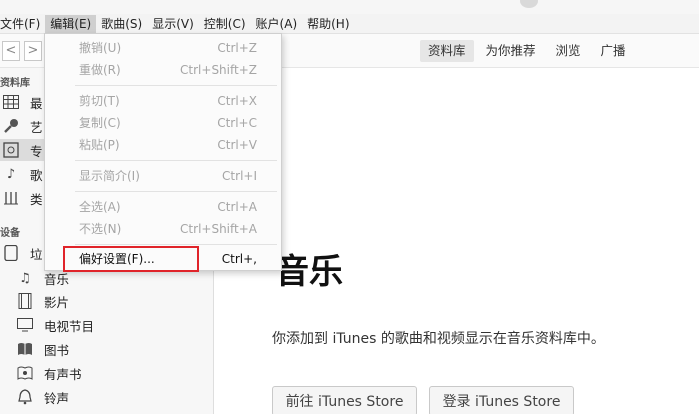 This screenshot has width=699, height=414. I want to click on sidebar-item-audiobooks: 有声书, so click(48, 373).